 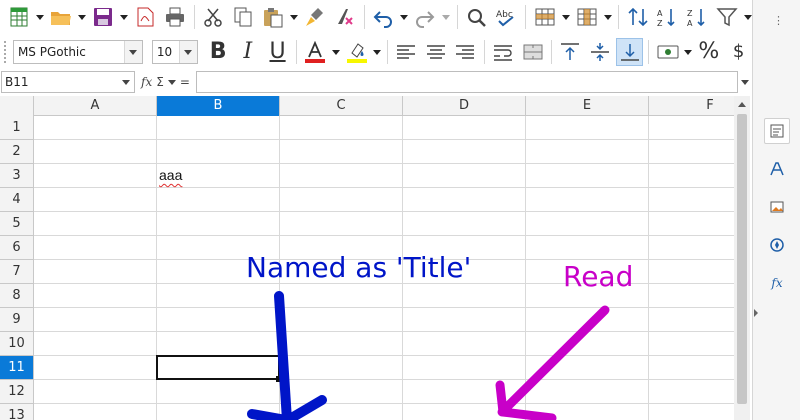 I want to click on copy-button, so click(x=243, y=17).